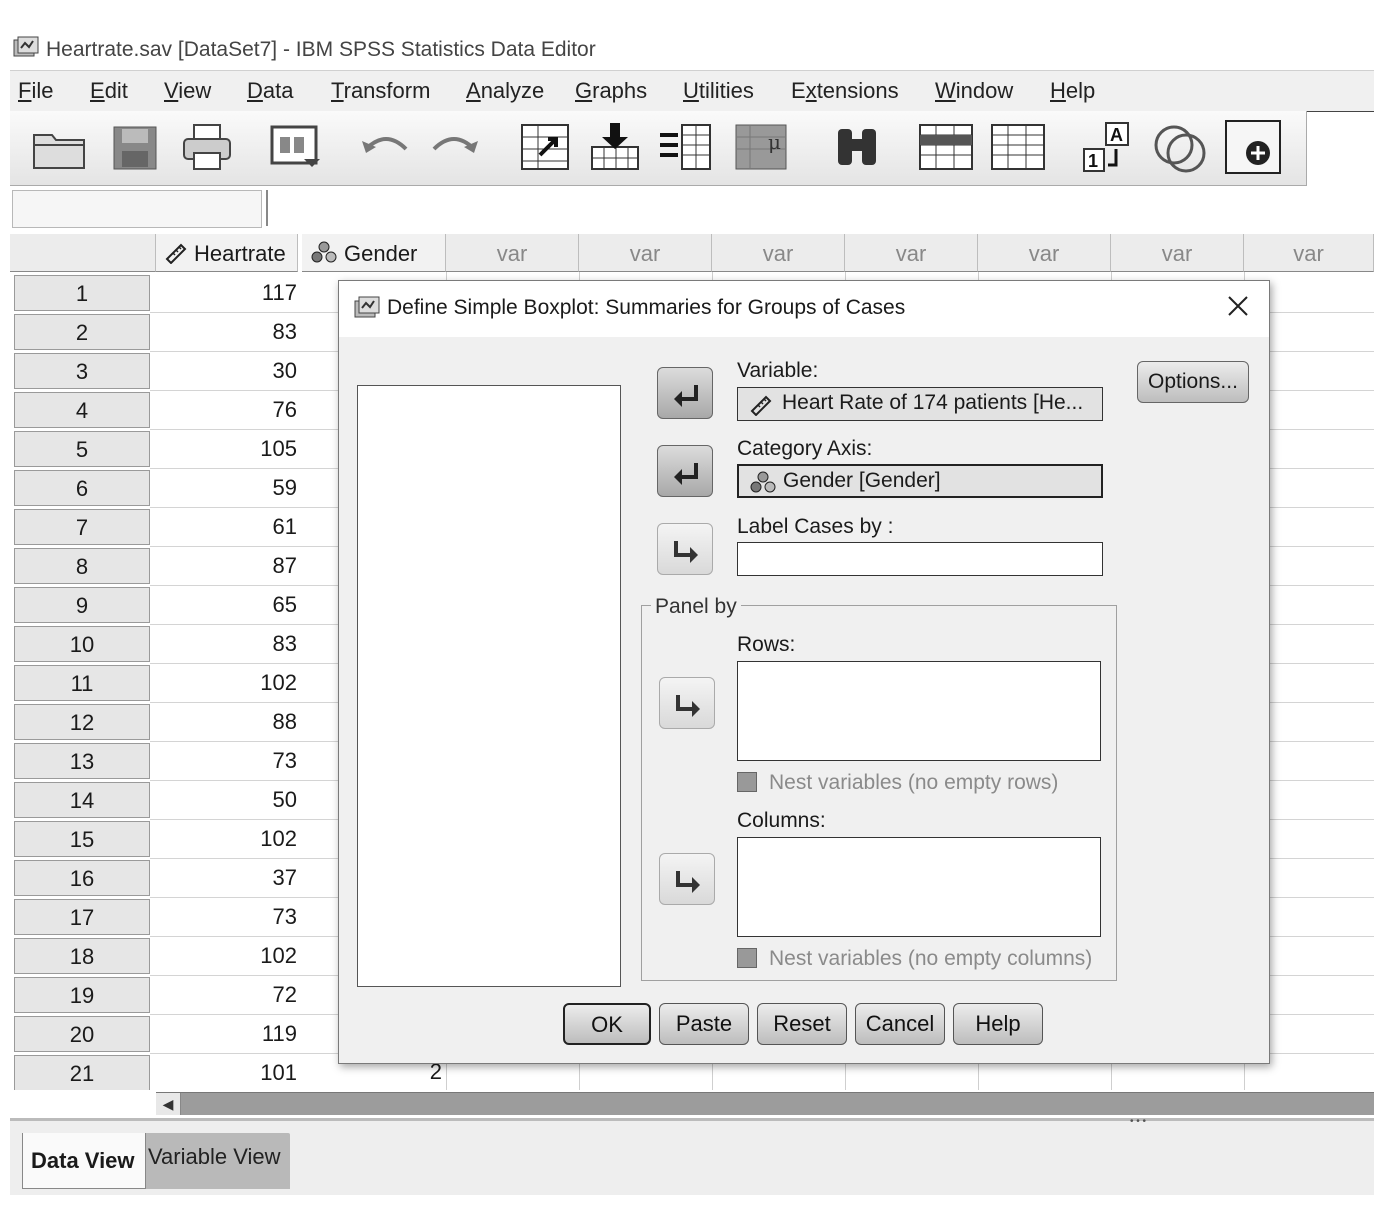 This screenshot has width=1384, height=1212. What do you see at coordinates (137, 209) in the screenshot?
I see `cell-reference-box` at bounding box center [137, 209].